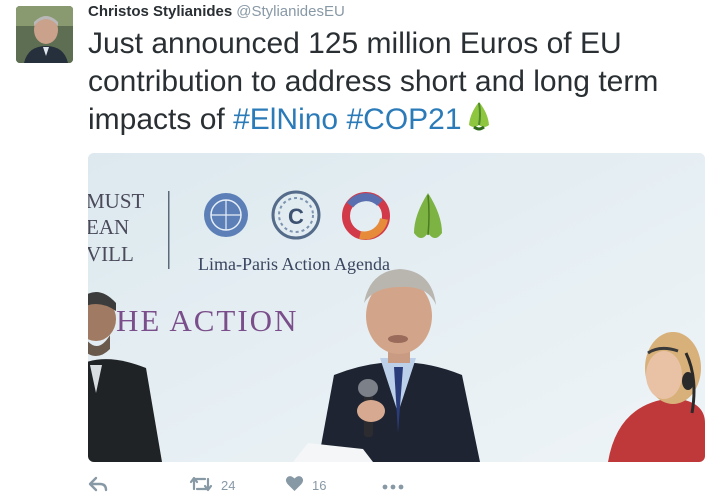 This screenshot has height=500, width=720. I want to click on heart-icon, so click(294, 485).